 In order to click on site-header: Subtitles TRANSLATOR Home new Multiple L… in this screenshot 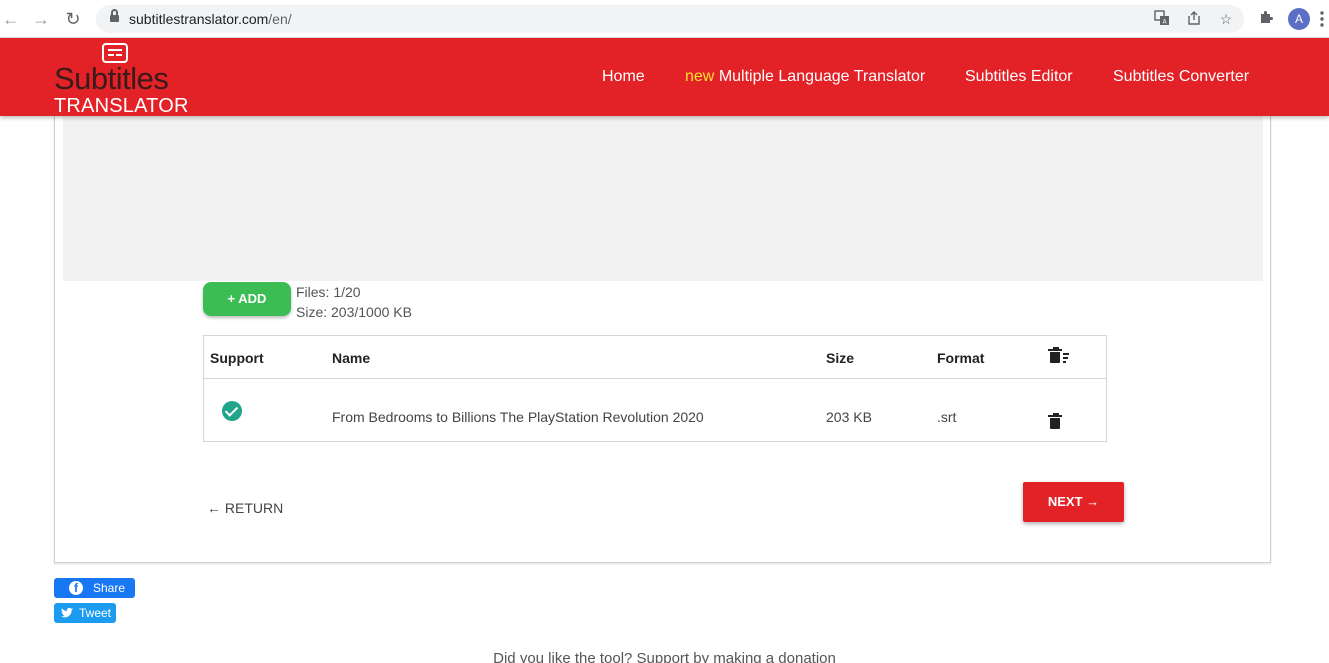, I will do `click(664, 77)`.